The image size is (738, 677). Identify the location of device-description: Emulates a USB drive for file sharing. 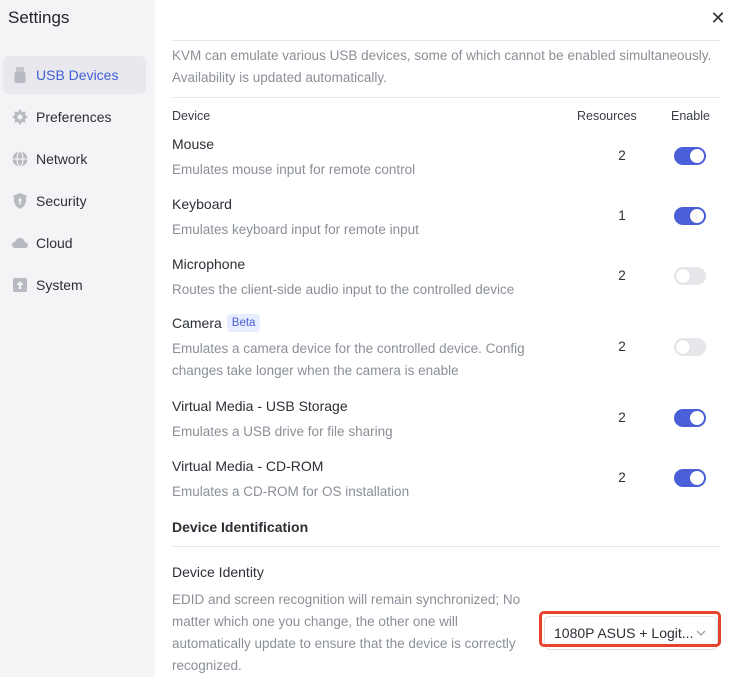
(282, 431).